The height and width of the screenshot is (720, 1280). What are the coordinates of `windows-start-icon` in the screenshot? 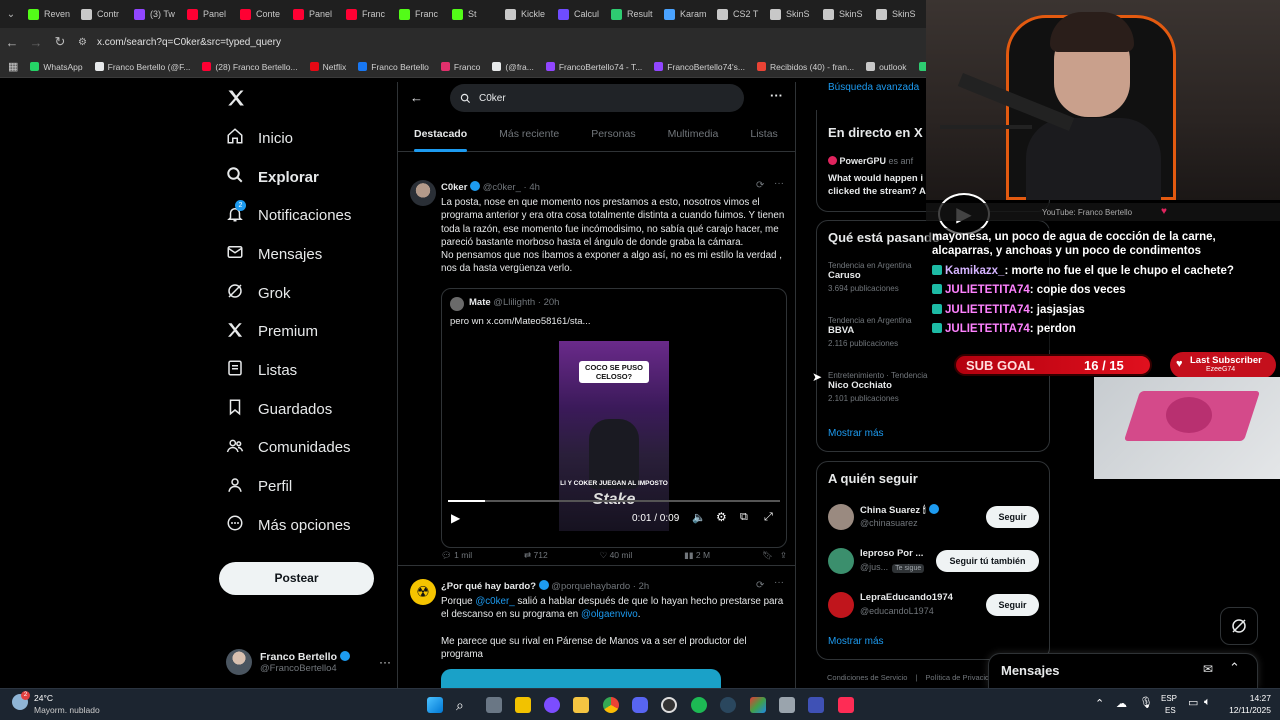 It's located at (435, 705).